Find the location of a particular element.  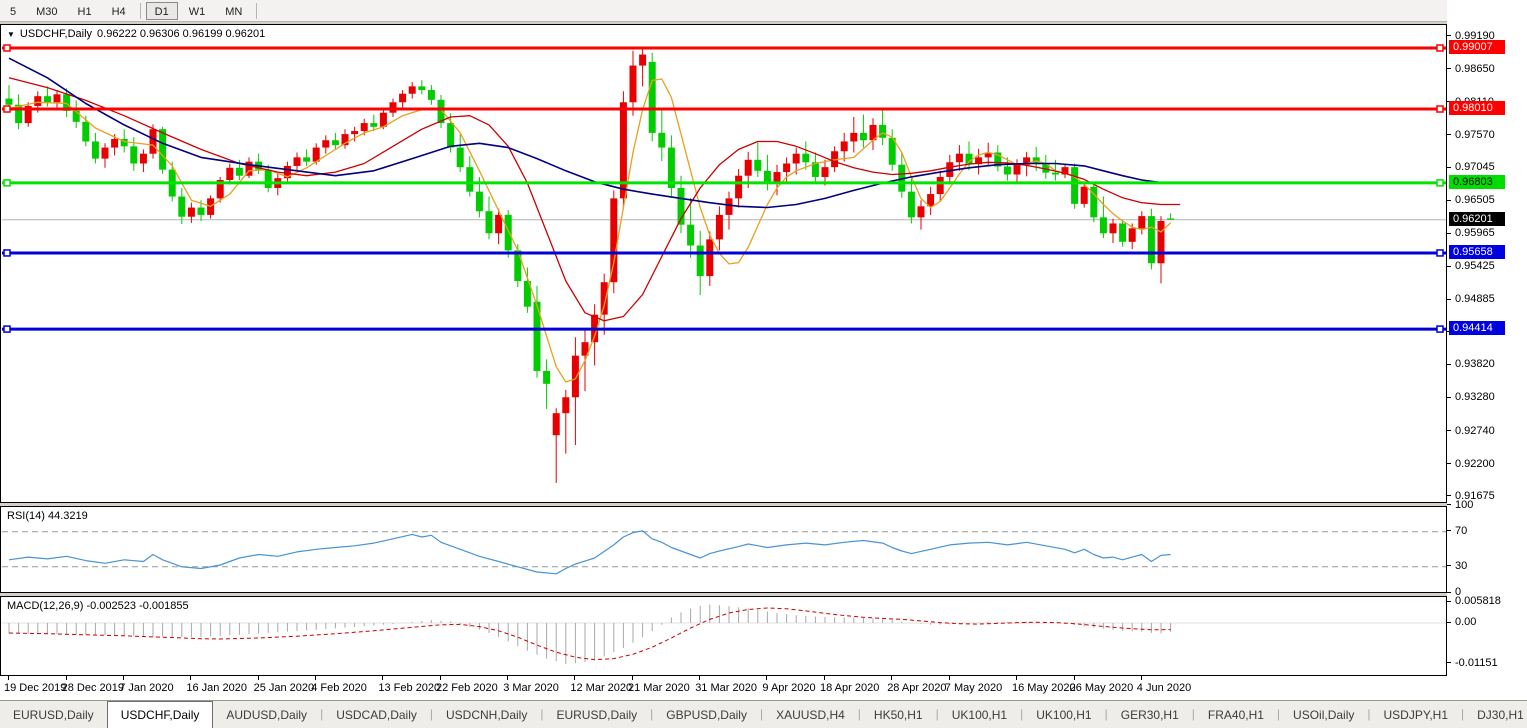

price-axis-label: 0.98650 is located at coordinates (1475, 68).